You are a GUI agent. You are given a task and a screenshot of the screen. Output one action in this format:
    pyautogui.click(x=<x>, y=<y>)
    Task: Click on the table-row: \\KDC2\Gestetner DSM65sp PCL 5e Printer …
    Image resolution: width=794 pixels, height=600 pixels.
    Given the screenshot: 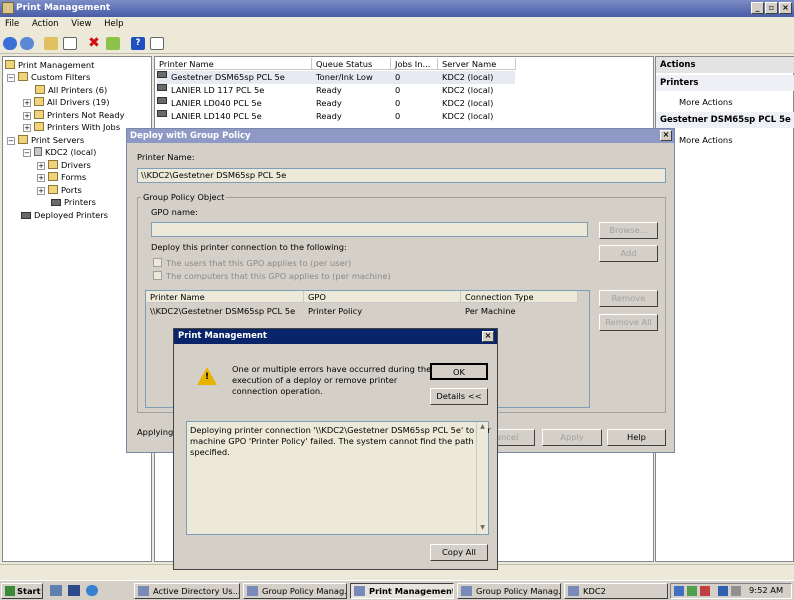 What is the action you would take?
    pyautogui.click(x=365, y=311)
    